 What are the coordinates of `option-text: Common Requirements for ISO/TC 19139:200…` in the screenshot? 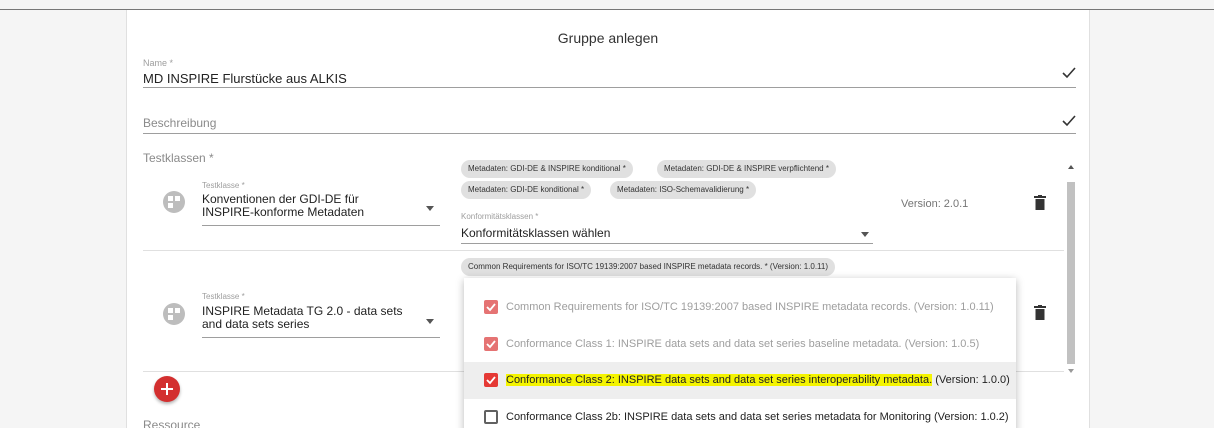 It's located at (750, 307).